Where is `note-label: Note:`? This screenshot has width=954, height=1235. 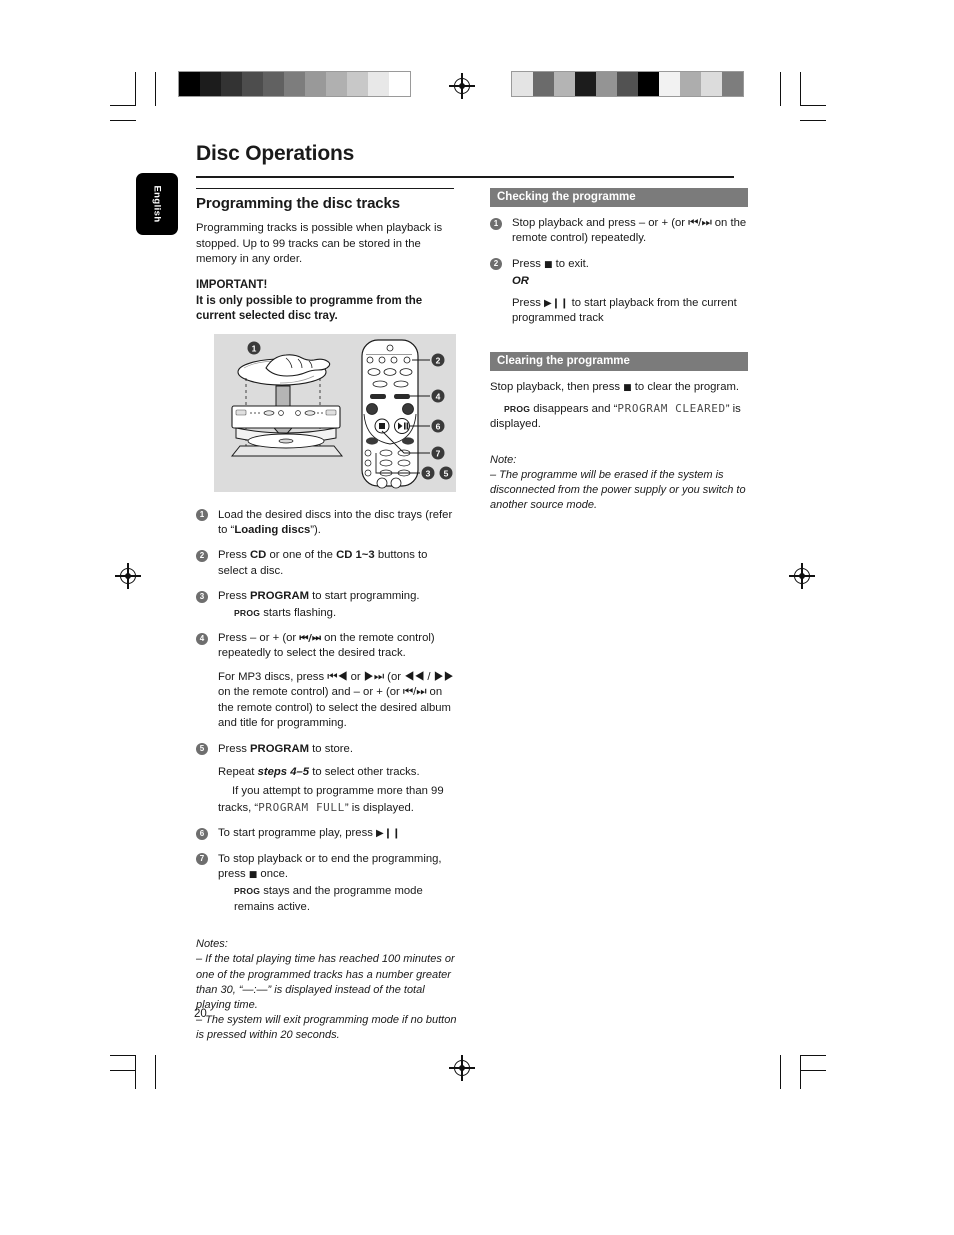
note-label: Note: is located at coordinates (503, 459).